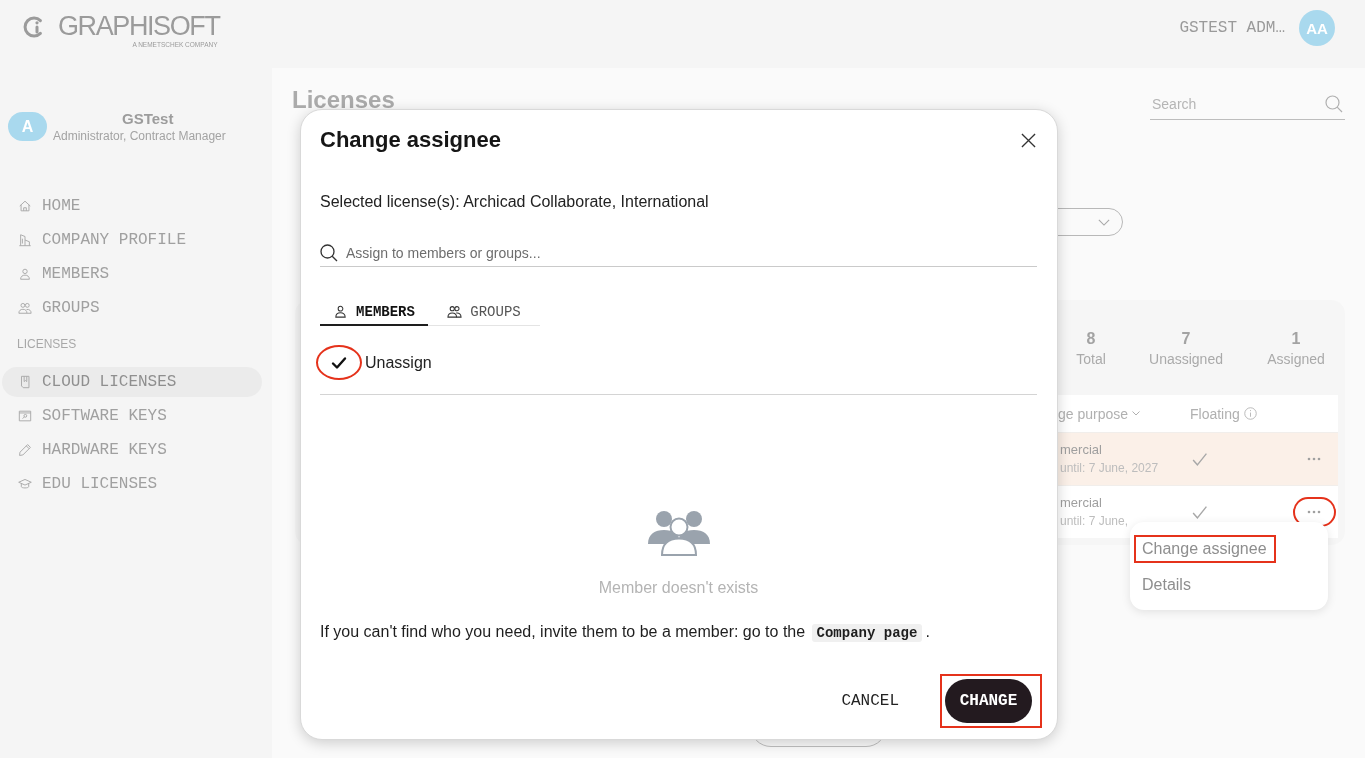  I want to click on nav-item: EDU LICENSES, so click(132, 484).